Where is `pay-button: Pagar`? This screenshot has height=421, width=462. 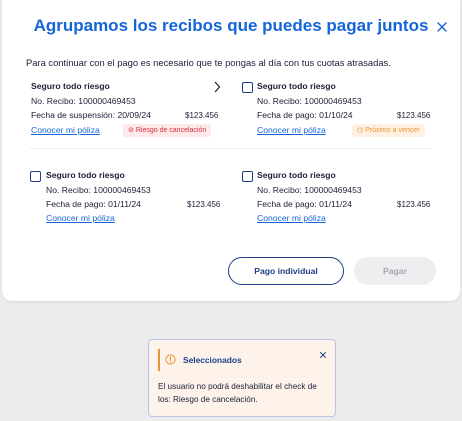 pay-button: Pagar is located at coordinates (395, 271).